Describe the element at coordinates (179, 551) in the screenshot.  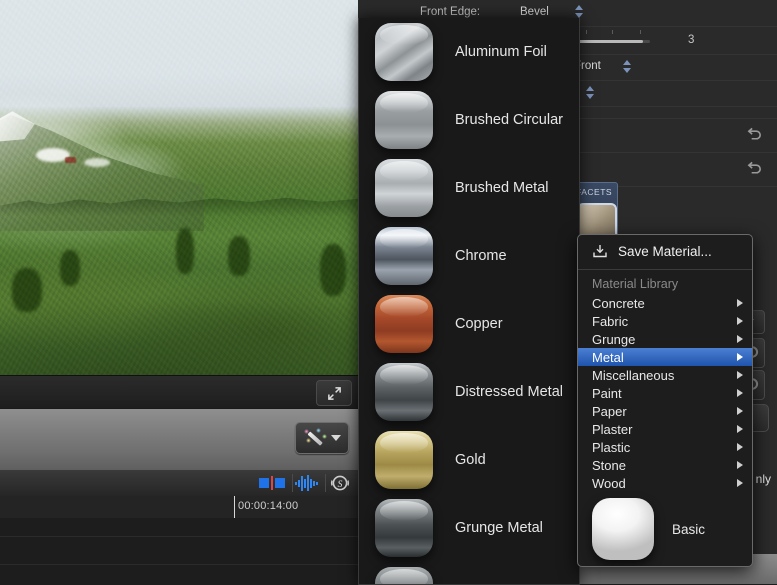
I see `timeline-tracks` at that location.